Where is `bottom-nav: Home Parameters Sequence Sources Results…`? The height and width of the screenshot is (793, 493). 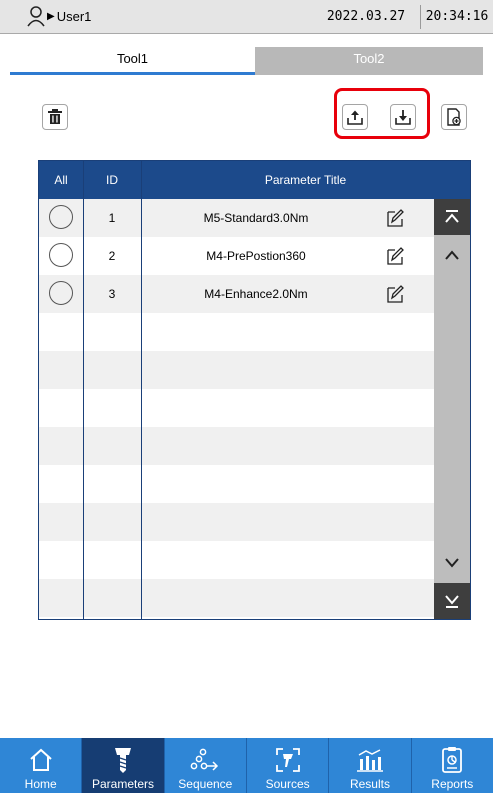 bottom-nav: Home Parameters Sequence Sources Results… is located at coordinates (246, 765).